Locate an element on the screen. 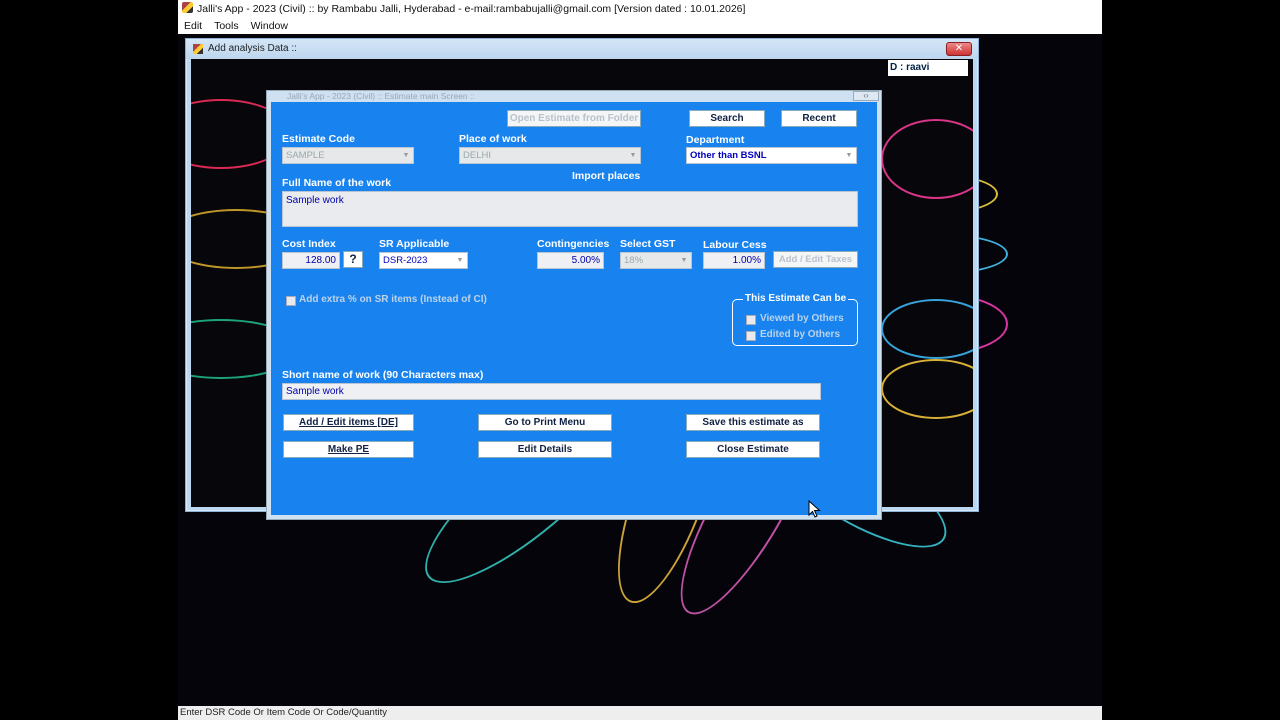  full-name-textarea: Sample work is located at coordinates (570, 209).